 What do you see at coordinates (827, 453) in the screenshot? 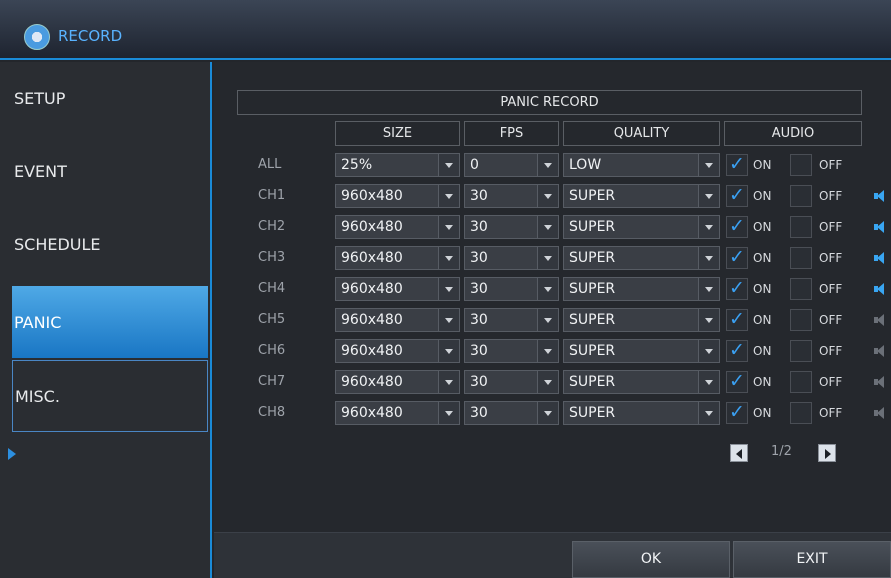
I see `page-next-button` at bounding box center [827, 453].